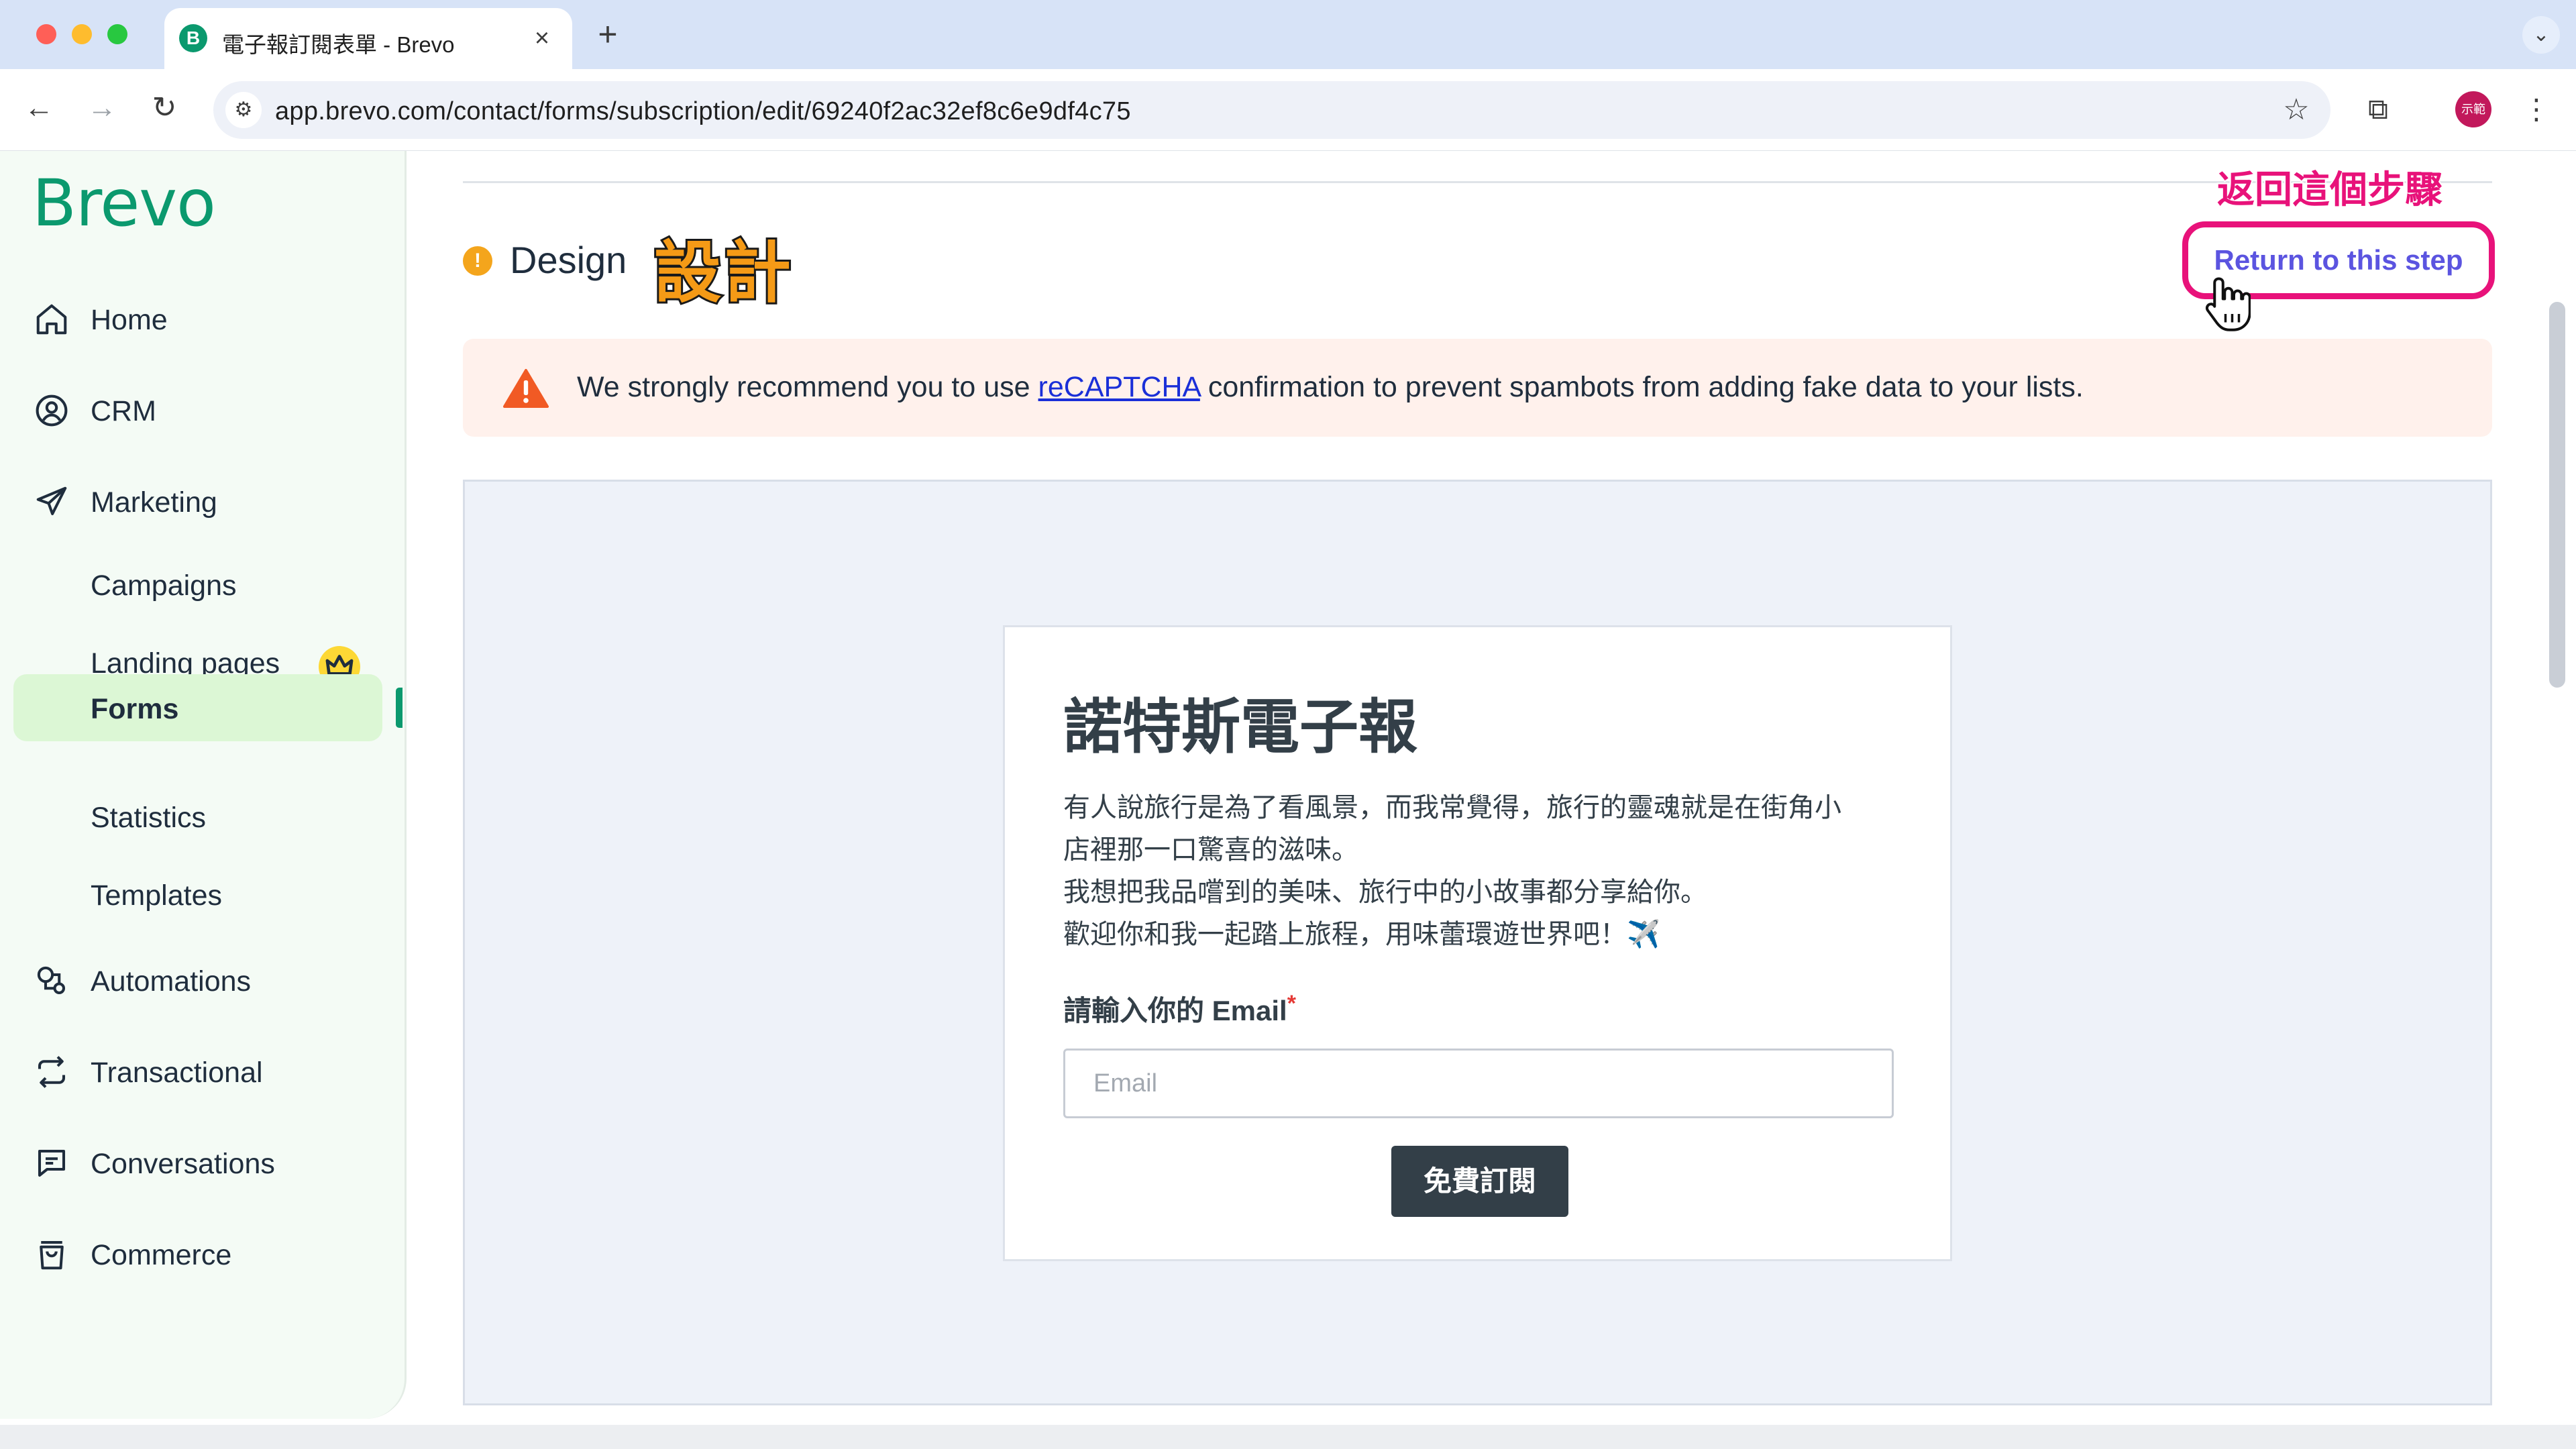  I want to click on alert-text-prefix: We strongly recommend you to use, so click(807, 387).